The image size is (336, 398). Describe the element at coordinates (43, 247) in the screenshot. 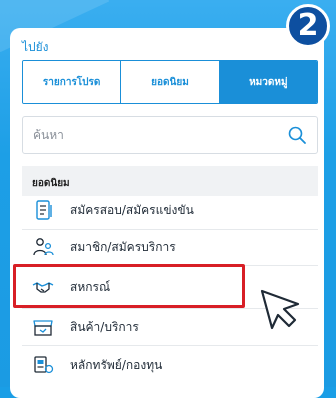

I see `members-icon` at that location.